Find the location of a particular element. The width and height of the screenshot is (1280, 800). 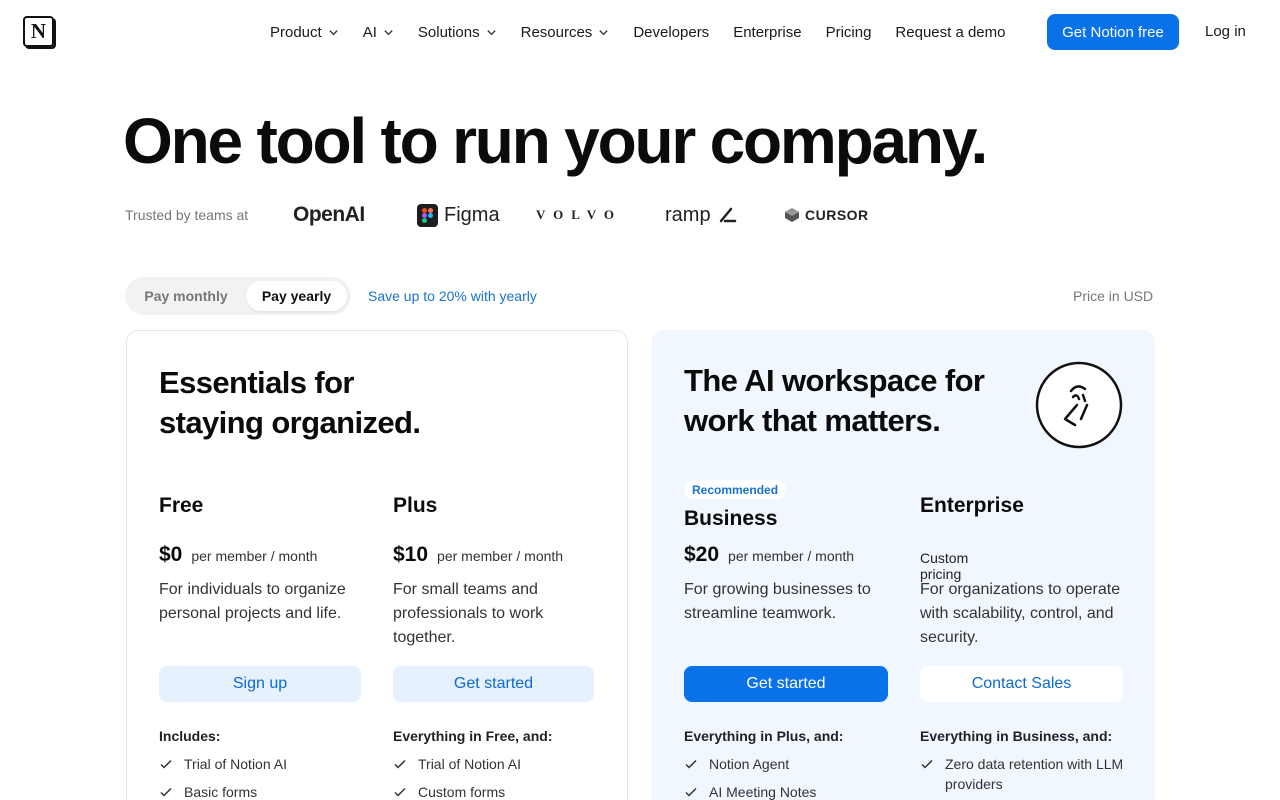

cursor-logo-text: CURSOR is located at coordinates (837, 215).